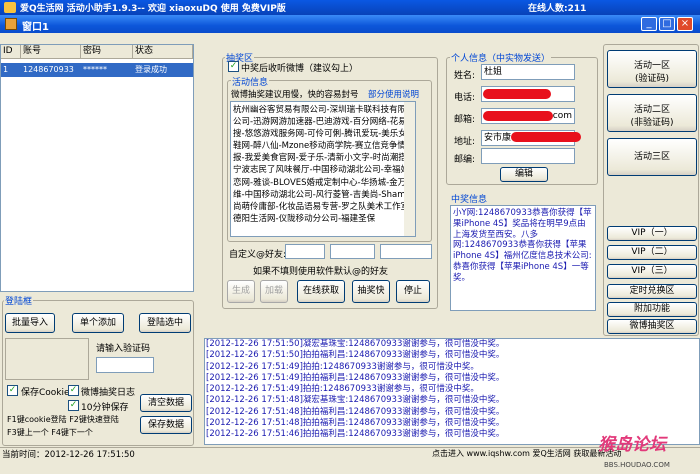 Image resolution: width=700 pixels, height=474 pixels. I want to click on activity-zone-1-button: 活动一区 (验证码), so click(652, 69).